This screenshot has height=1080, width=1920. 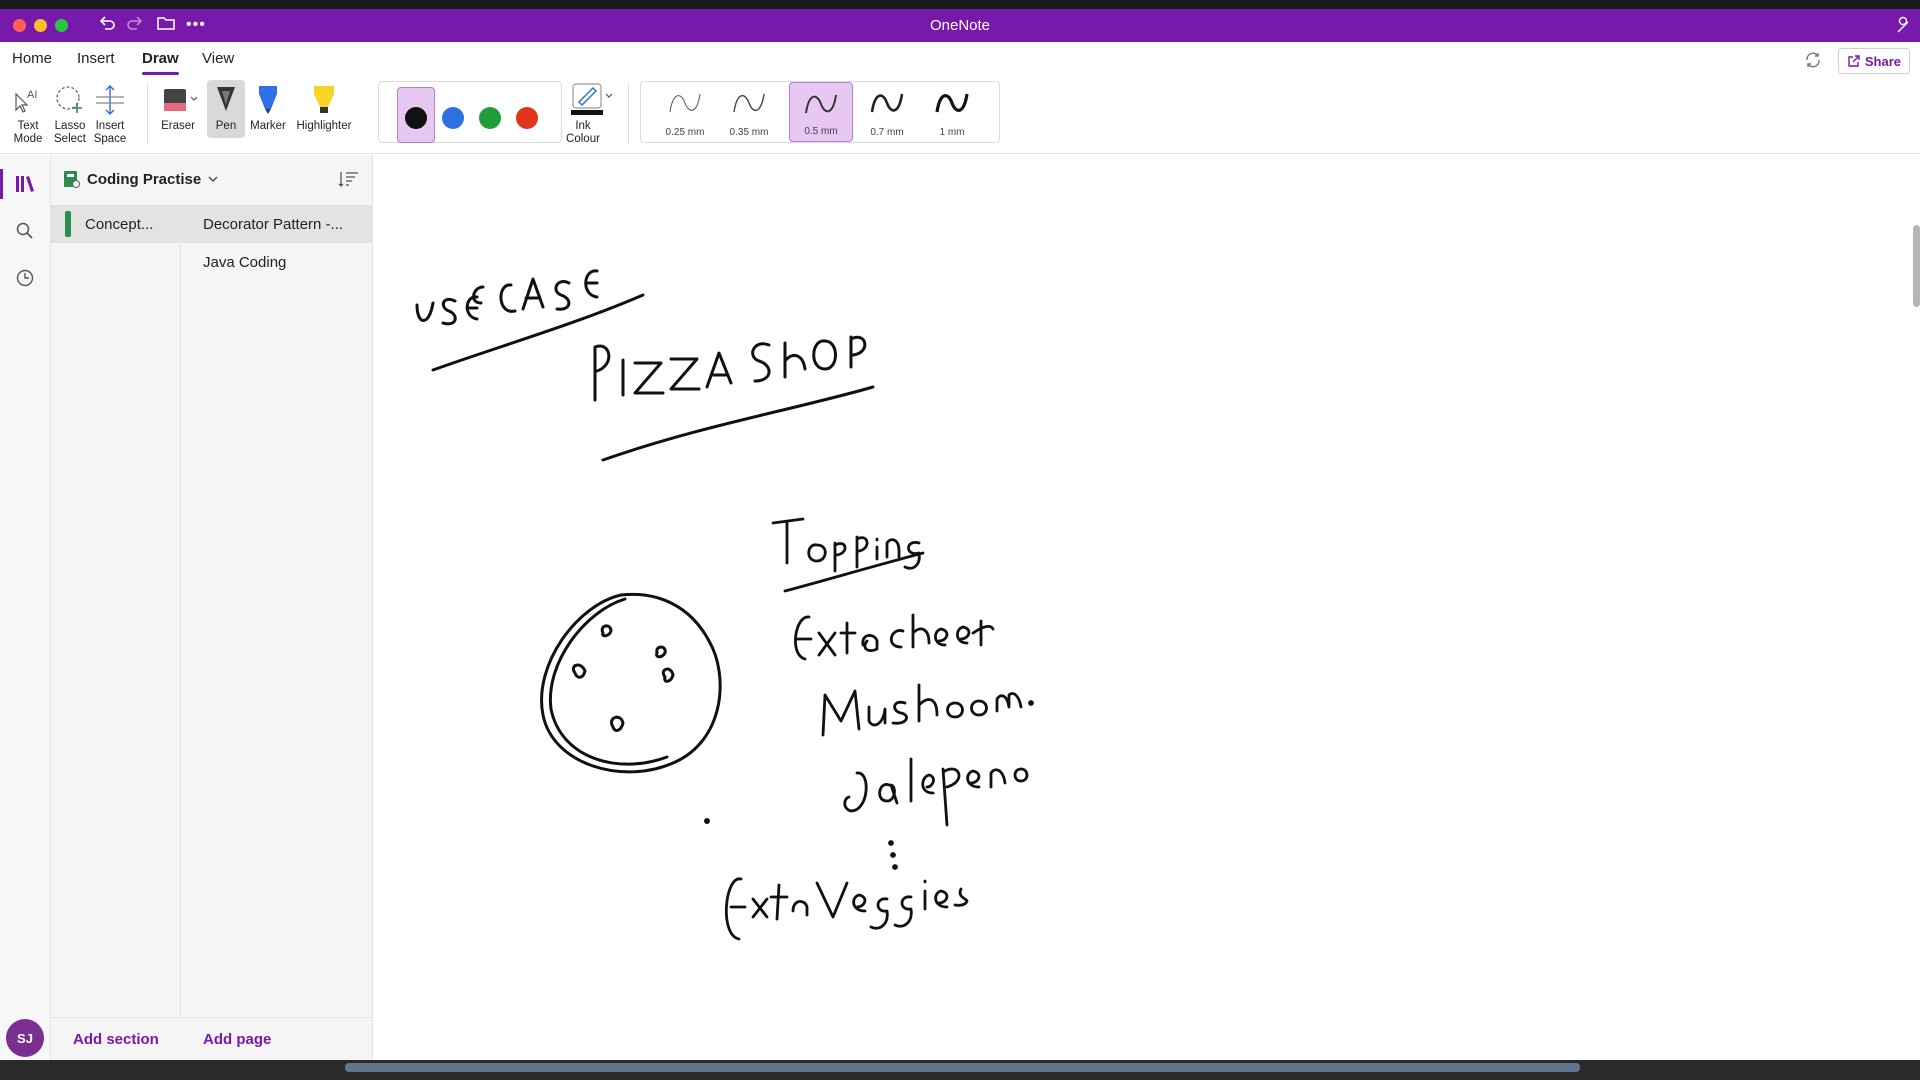 I want to click on thickness-label: 0.7 mm, so click(x=887, y=132).